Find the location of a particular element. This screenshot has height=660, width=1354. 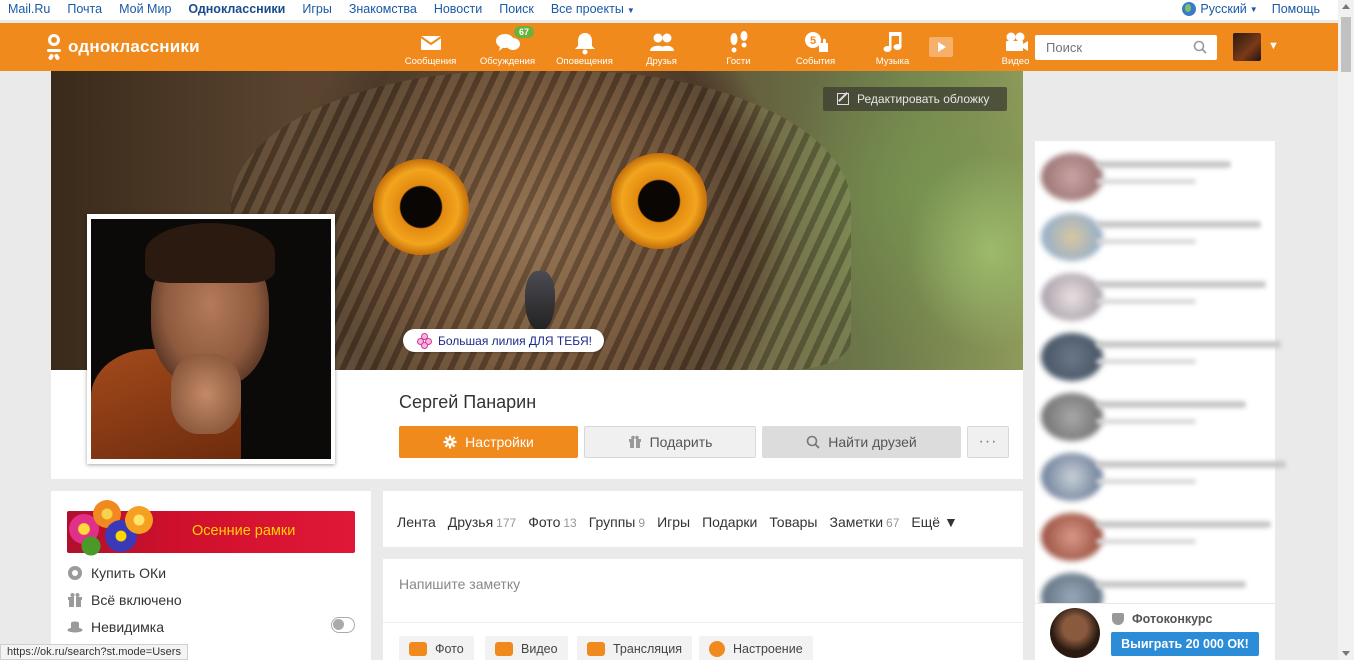

find-friends-label: Найти друзей is located at coordinates (872, 442).